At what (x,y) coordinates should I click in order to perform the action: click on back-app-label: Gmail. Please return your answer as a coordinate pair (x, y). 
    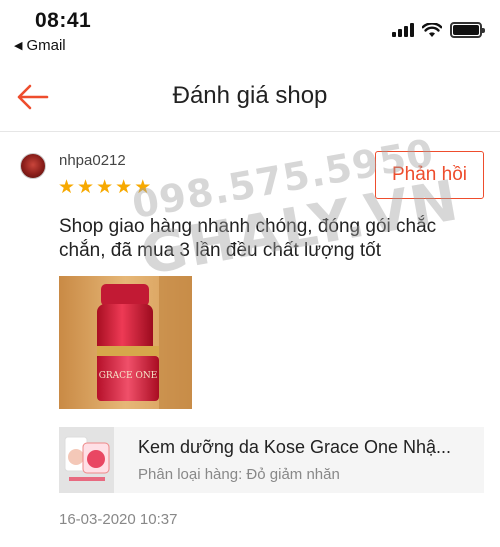
    Looking at the image, I should click on (46, 45).